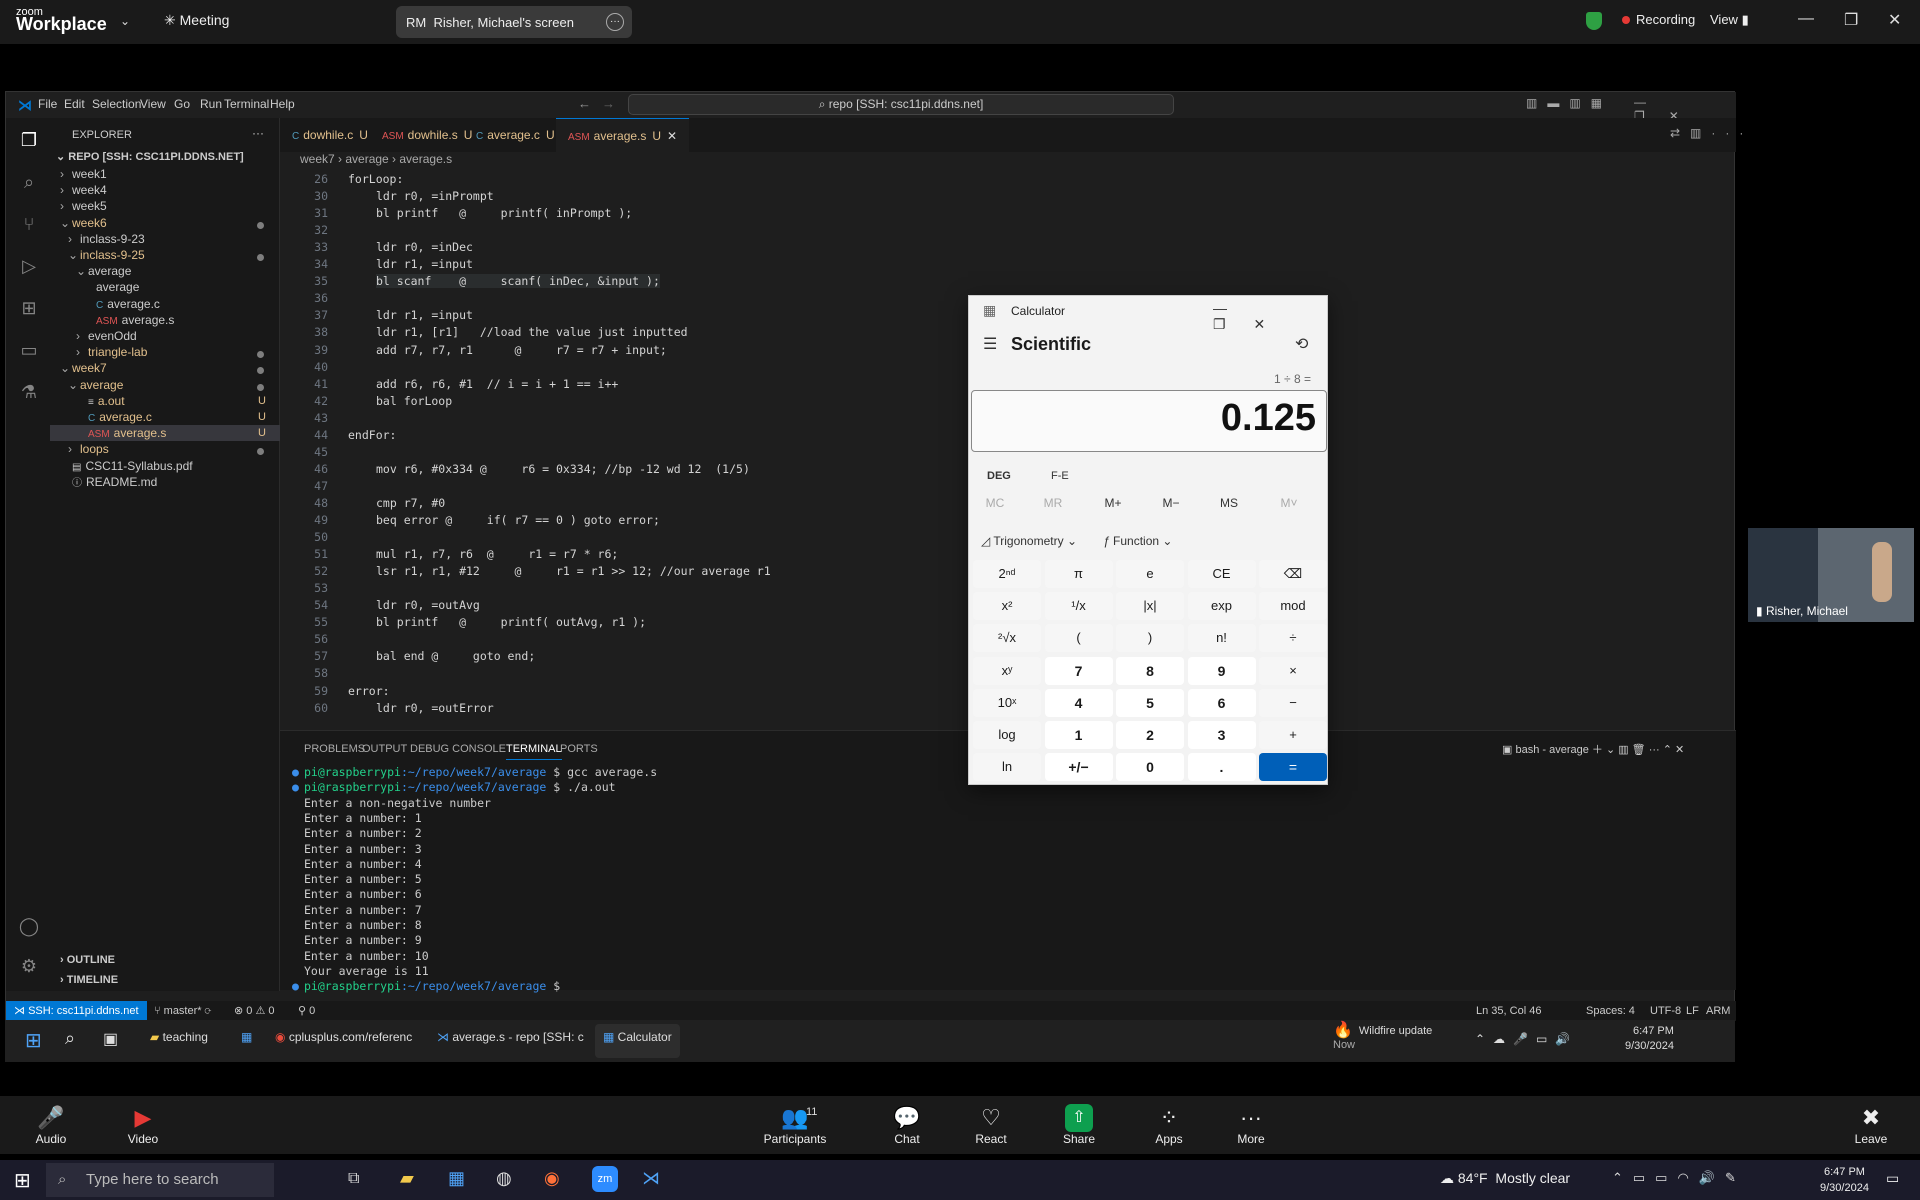 The width and height of the screenshot is (1920, 1200). I want to click on memory-button-0: MC, so click(995, 503).